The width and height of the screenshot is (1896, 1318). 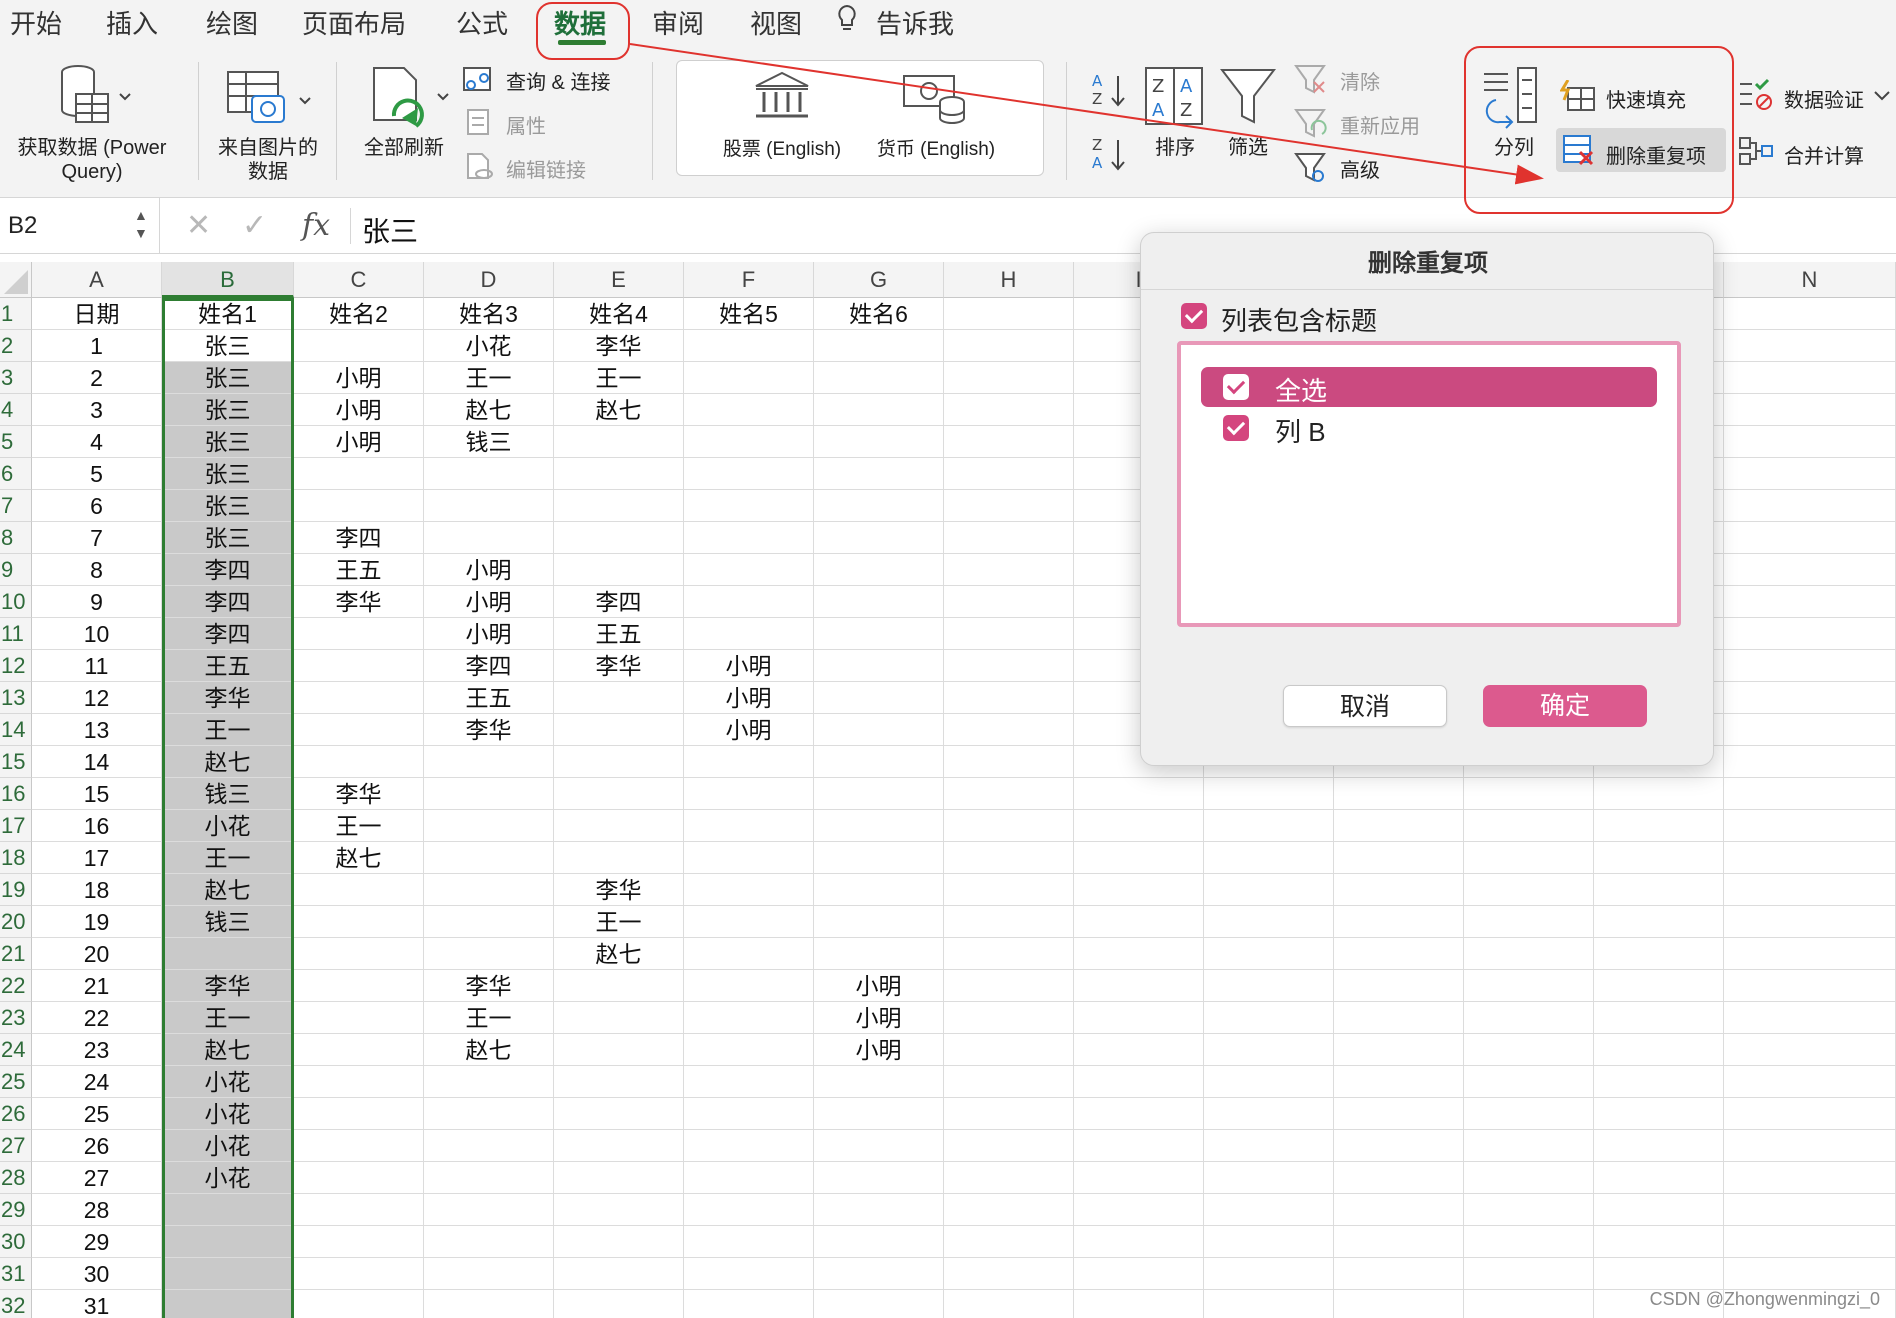 I want to click on table-cell: 28, so click(x=97, y=1210).